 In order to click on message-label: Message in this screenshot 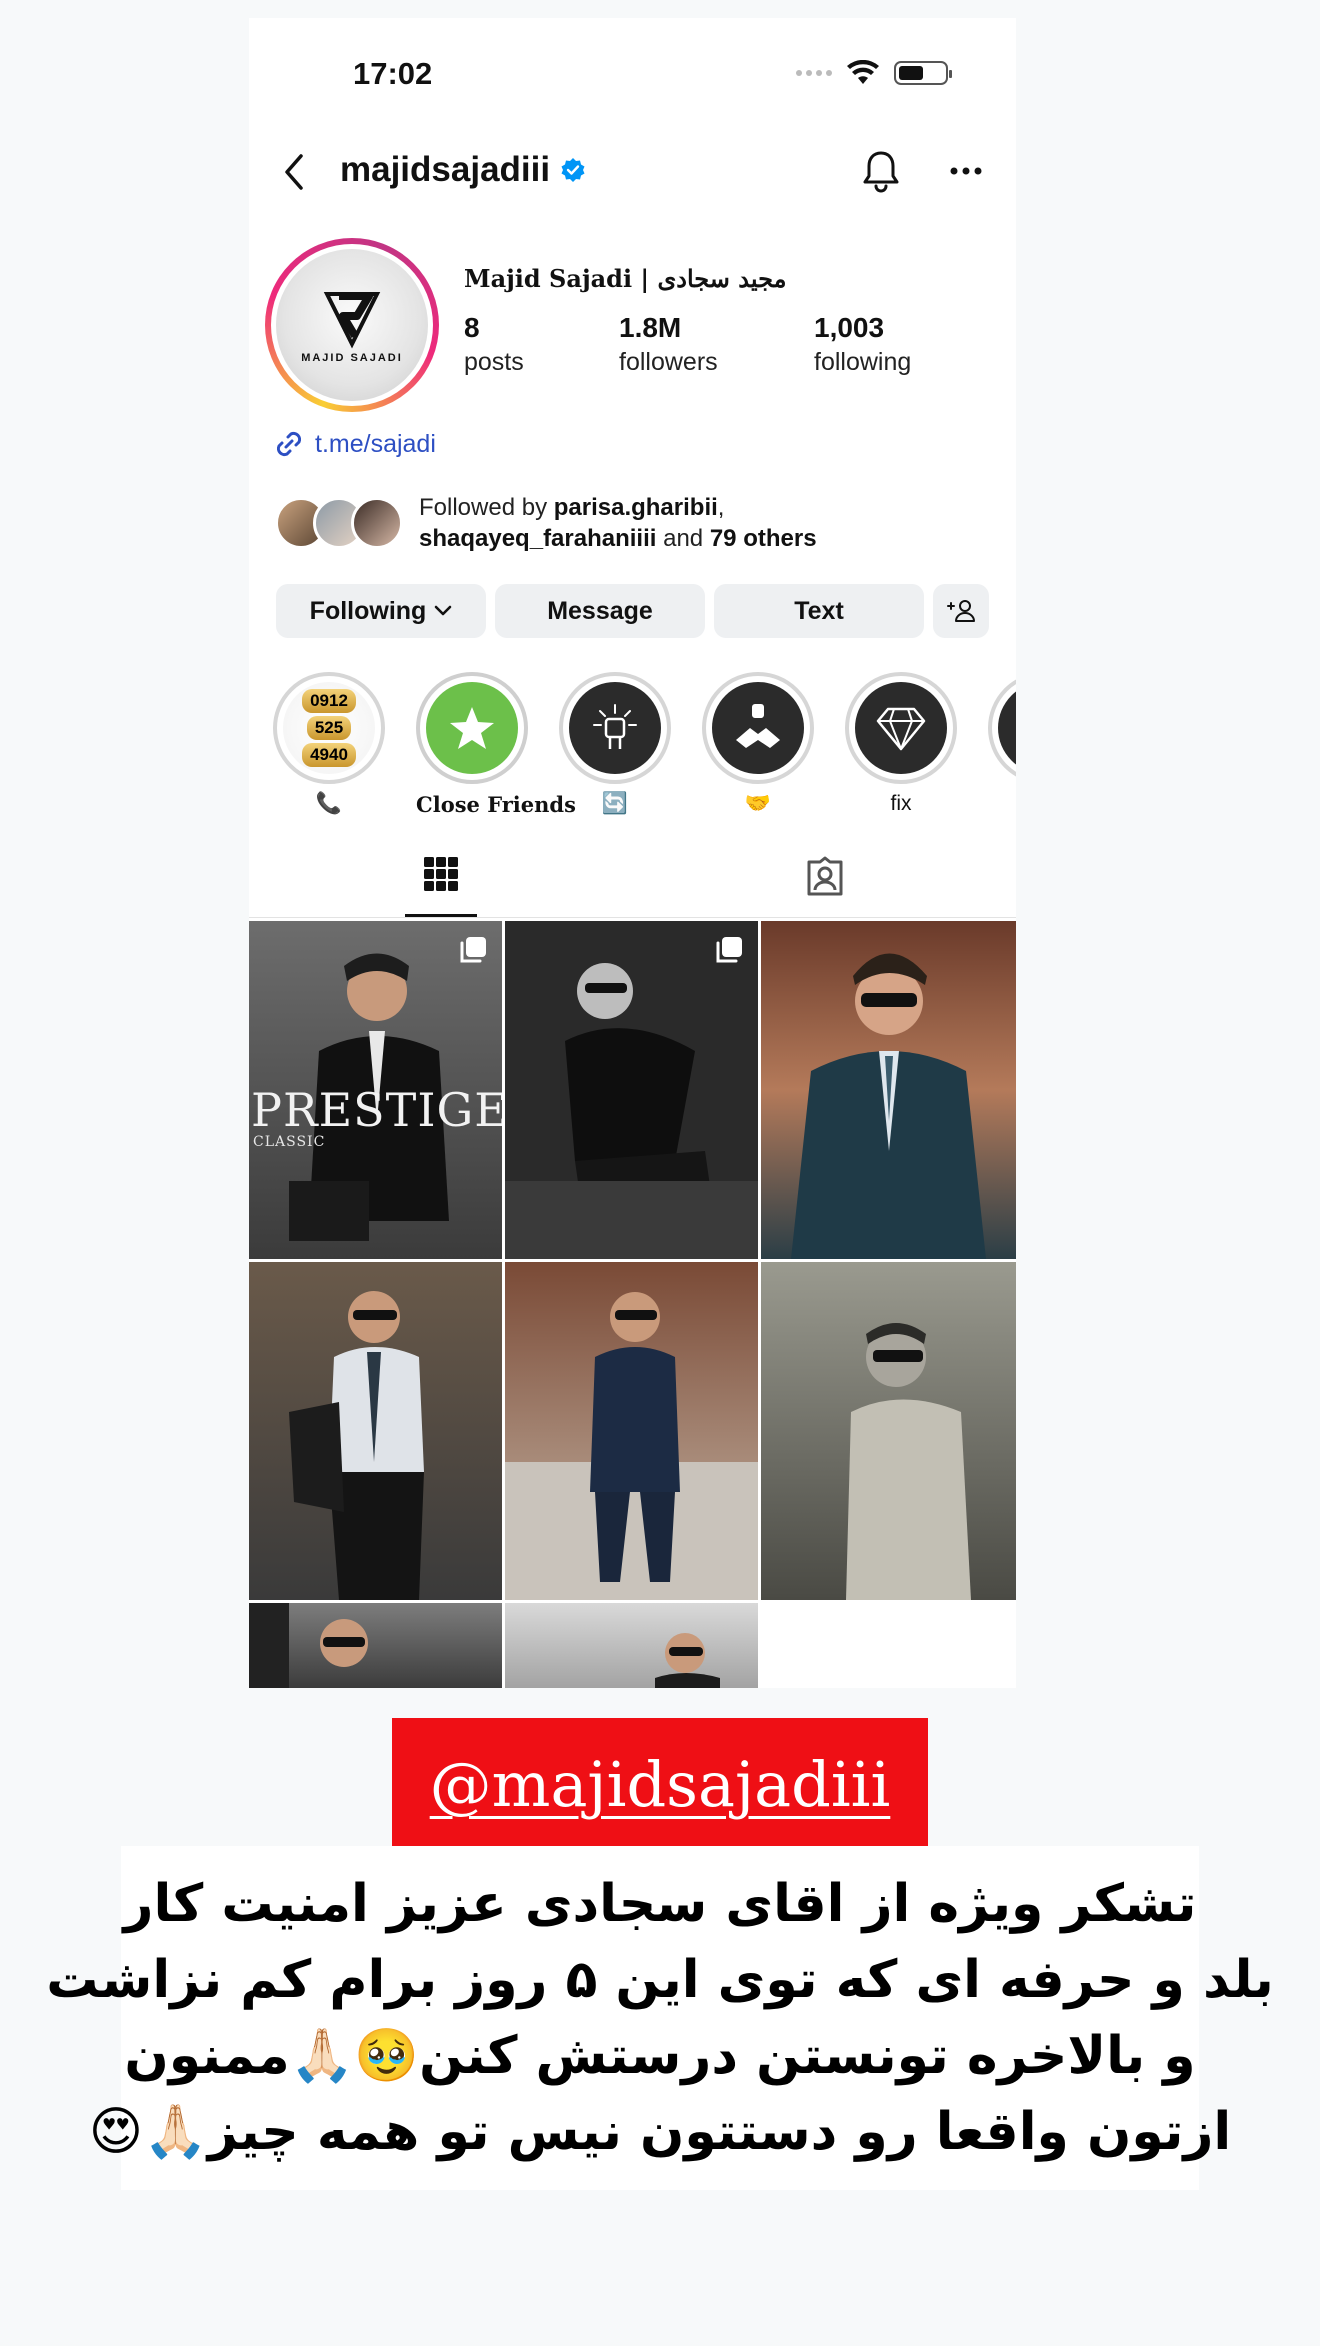, I will do `click(600, 610)`.